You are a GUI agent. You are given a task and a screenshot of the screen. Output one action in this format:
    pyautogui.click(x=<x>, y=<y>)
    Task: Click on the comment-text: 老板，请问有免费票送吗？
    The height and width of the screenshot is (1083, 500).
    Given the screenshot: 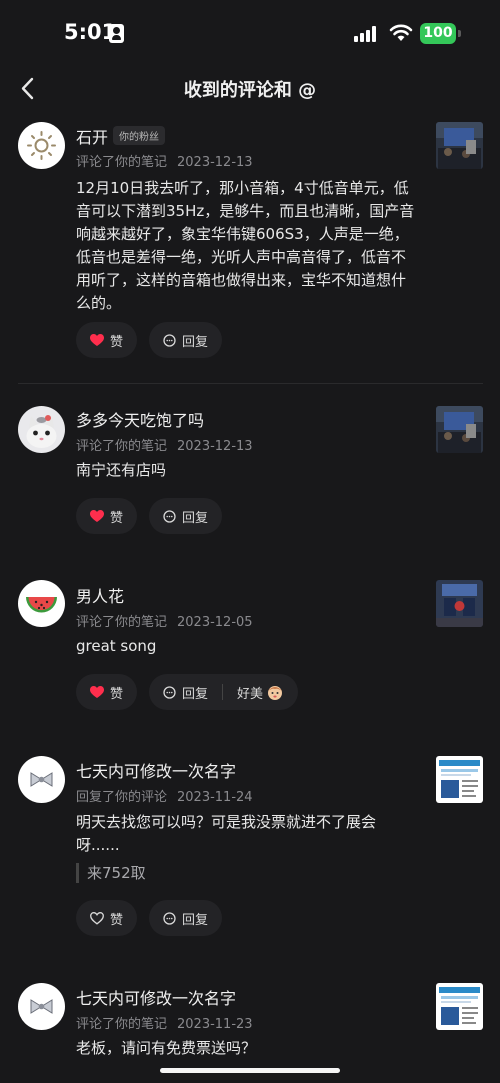 What is the action you would take?
    pyautogui.click(x=166, y=1048)
    